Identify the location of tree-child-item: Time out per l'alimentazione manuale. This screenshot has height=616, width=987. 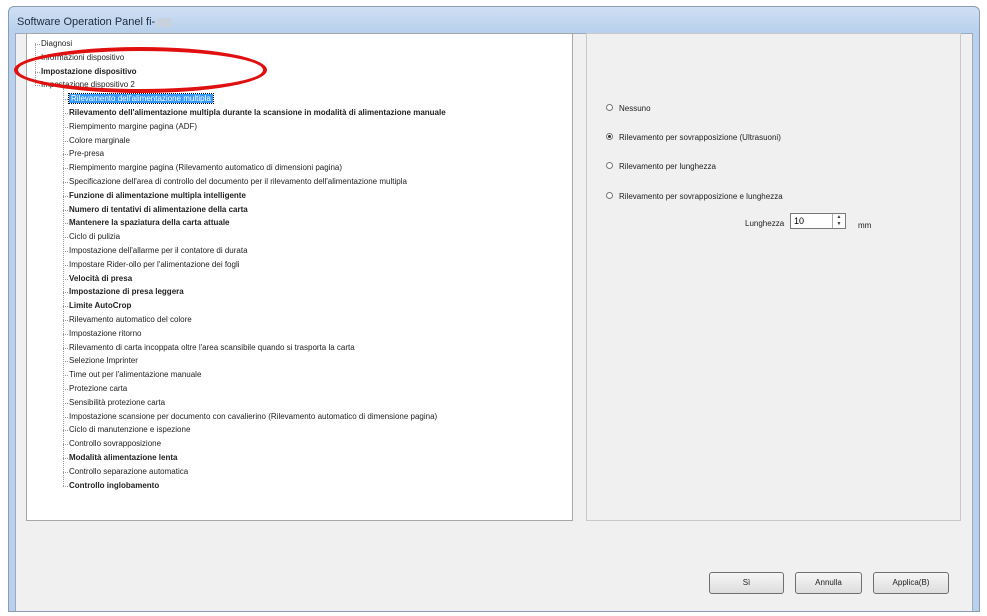
(135, 374).